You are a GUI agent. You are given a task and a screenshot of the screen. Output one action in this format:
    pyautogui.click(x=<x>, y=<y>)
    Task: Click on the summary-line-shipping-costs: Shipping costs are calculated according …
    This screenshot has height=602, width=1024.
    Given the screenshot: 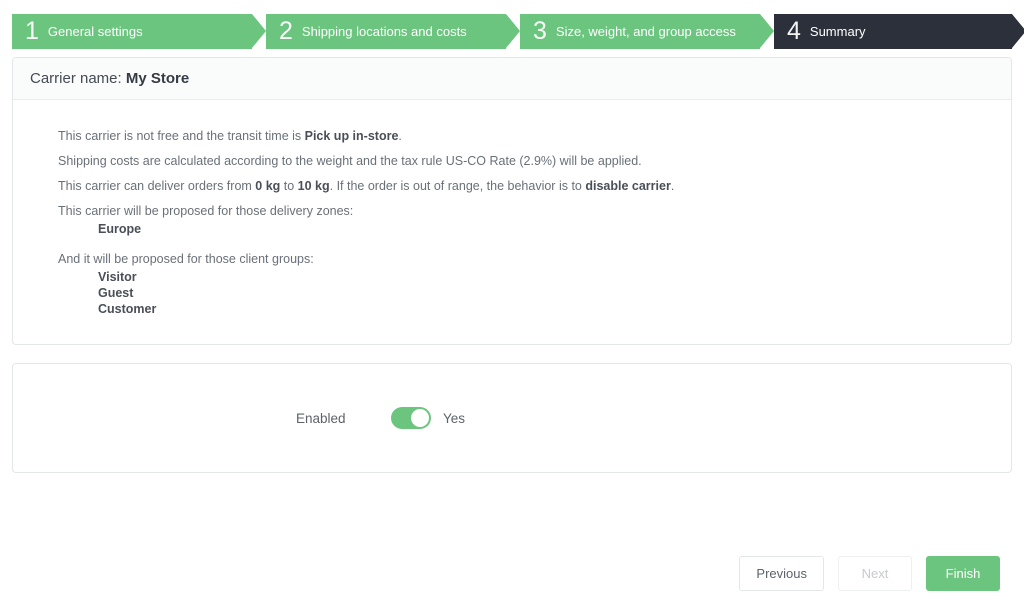 What is the action you would take?
    pyautogui.click(x=534, y=161)
    